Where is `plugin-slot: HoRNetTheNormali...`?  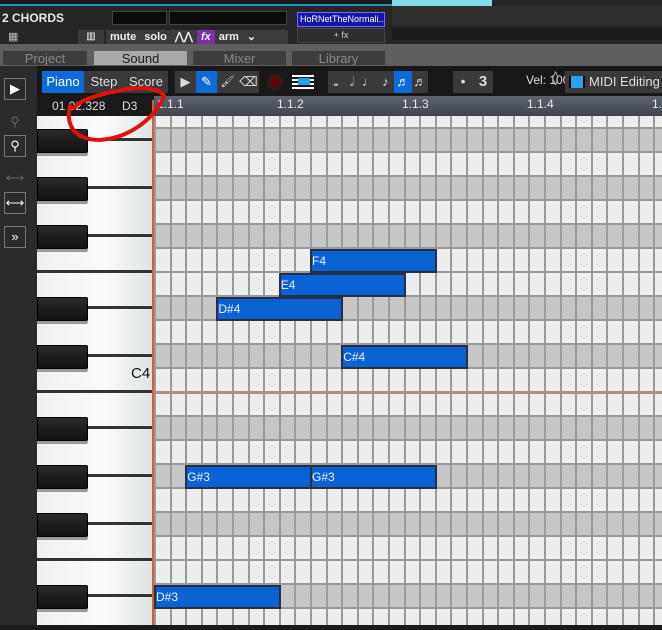
plugin-slot: HoRNetTheNormali... is located at coordinates (341, 19).